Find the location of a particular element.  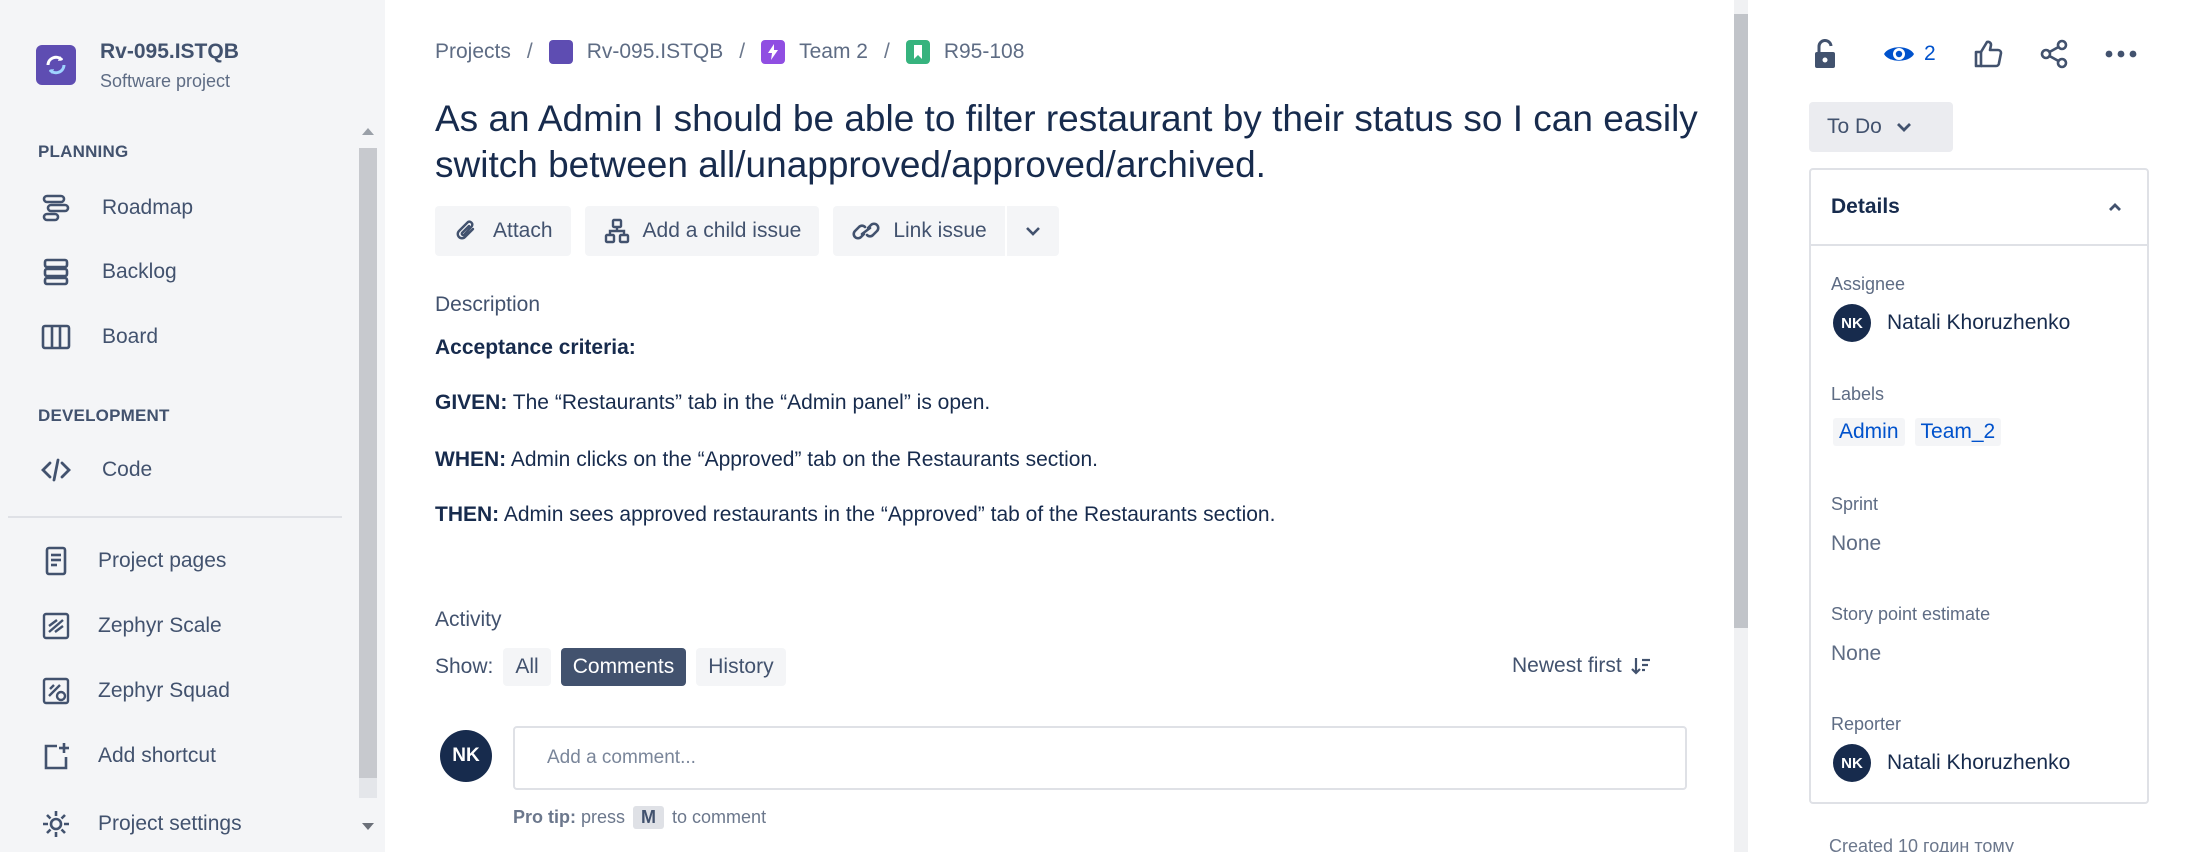

status-dropdown: To Do is located at coordinates (1881, 127).